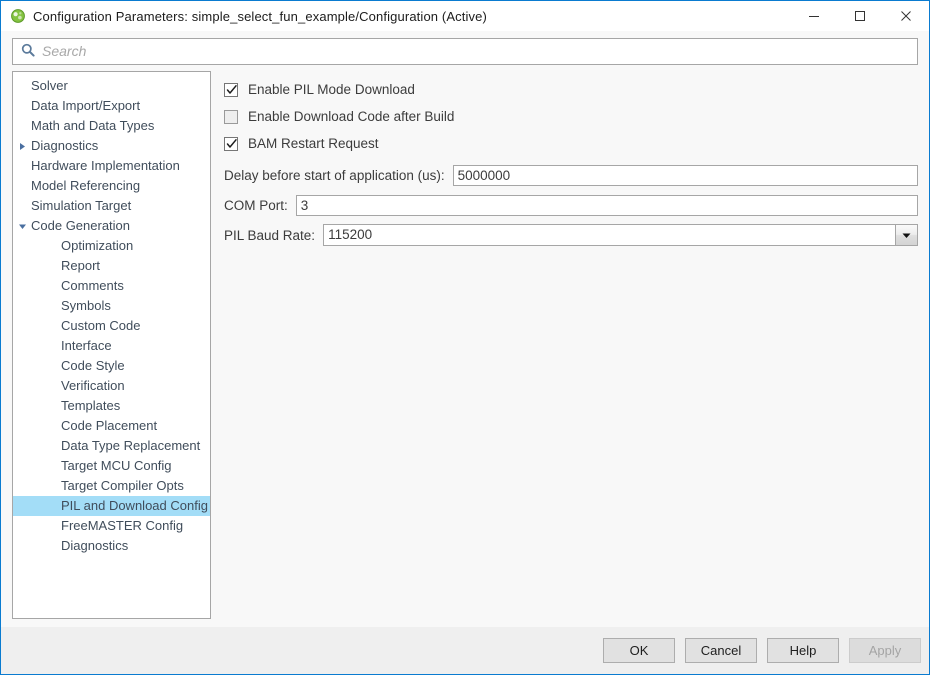 This screenshot has width=930, height=675. Describe the element at coordinates (97, 245) in the screenshot. I see `tree-item-label: Optimization` at that location.